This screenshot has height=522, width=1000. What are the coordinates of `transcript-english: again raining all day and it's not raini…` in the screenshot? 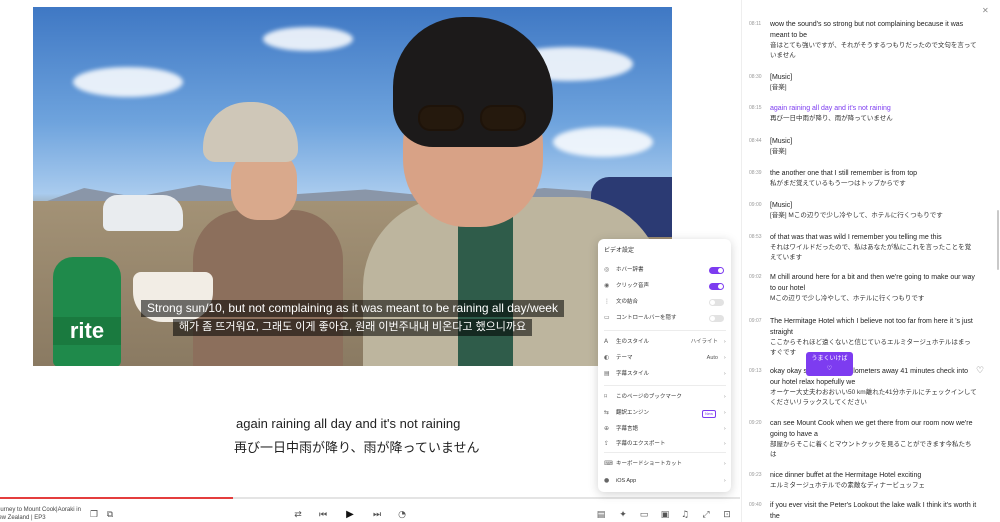 It's located at (873, 108).